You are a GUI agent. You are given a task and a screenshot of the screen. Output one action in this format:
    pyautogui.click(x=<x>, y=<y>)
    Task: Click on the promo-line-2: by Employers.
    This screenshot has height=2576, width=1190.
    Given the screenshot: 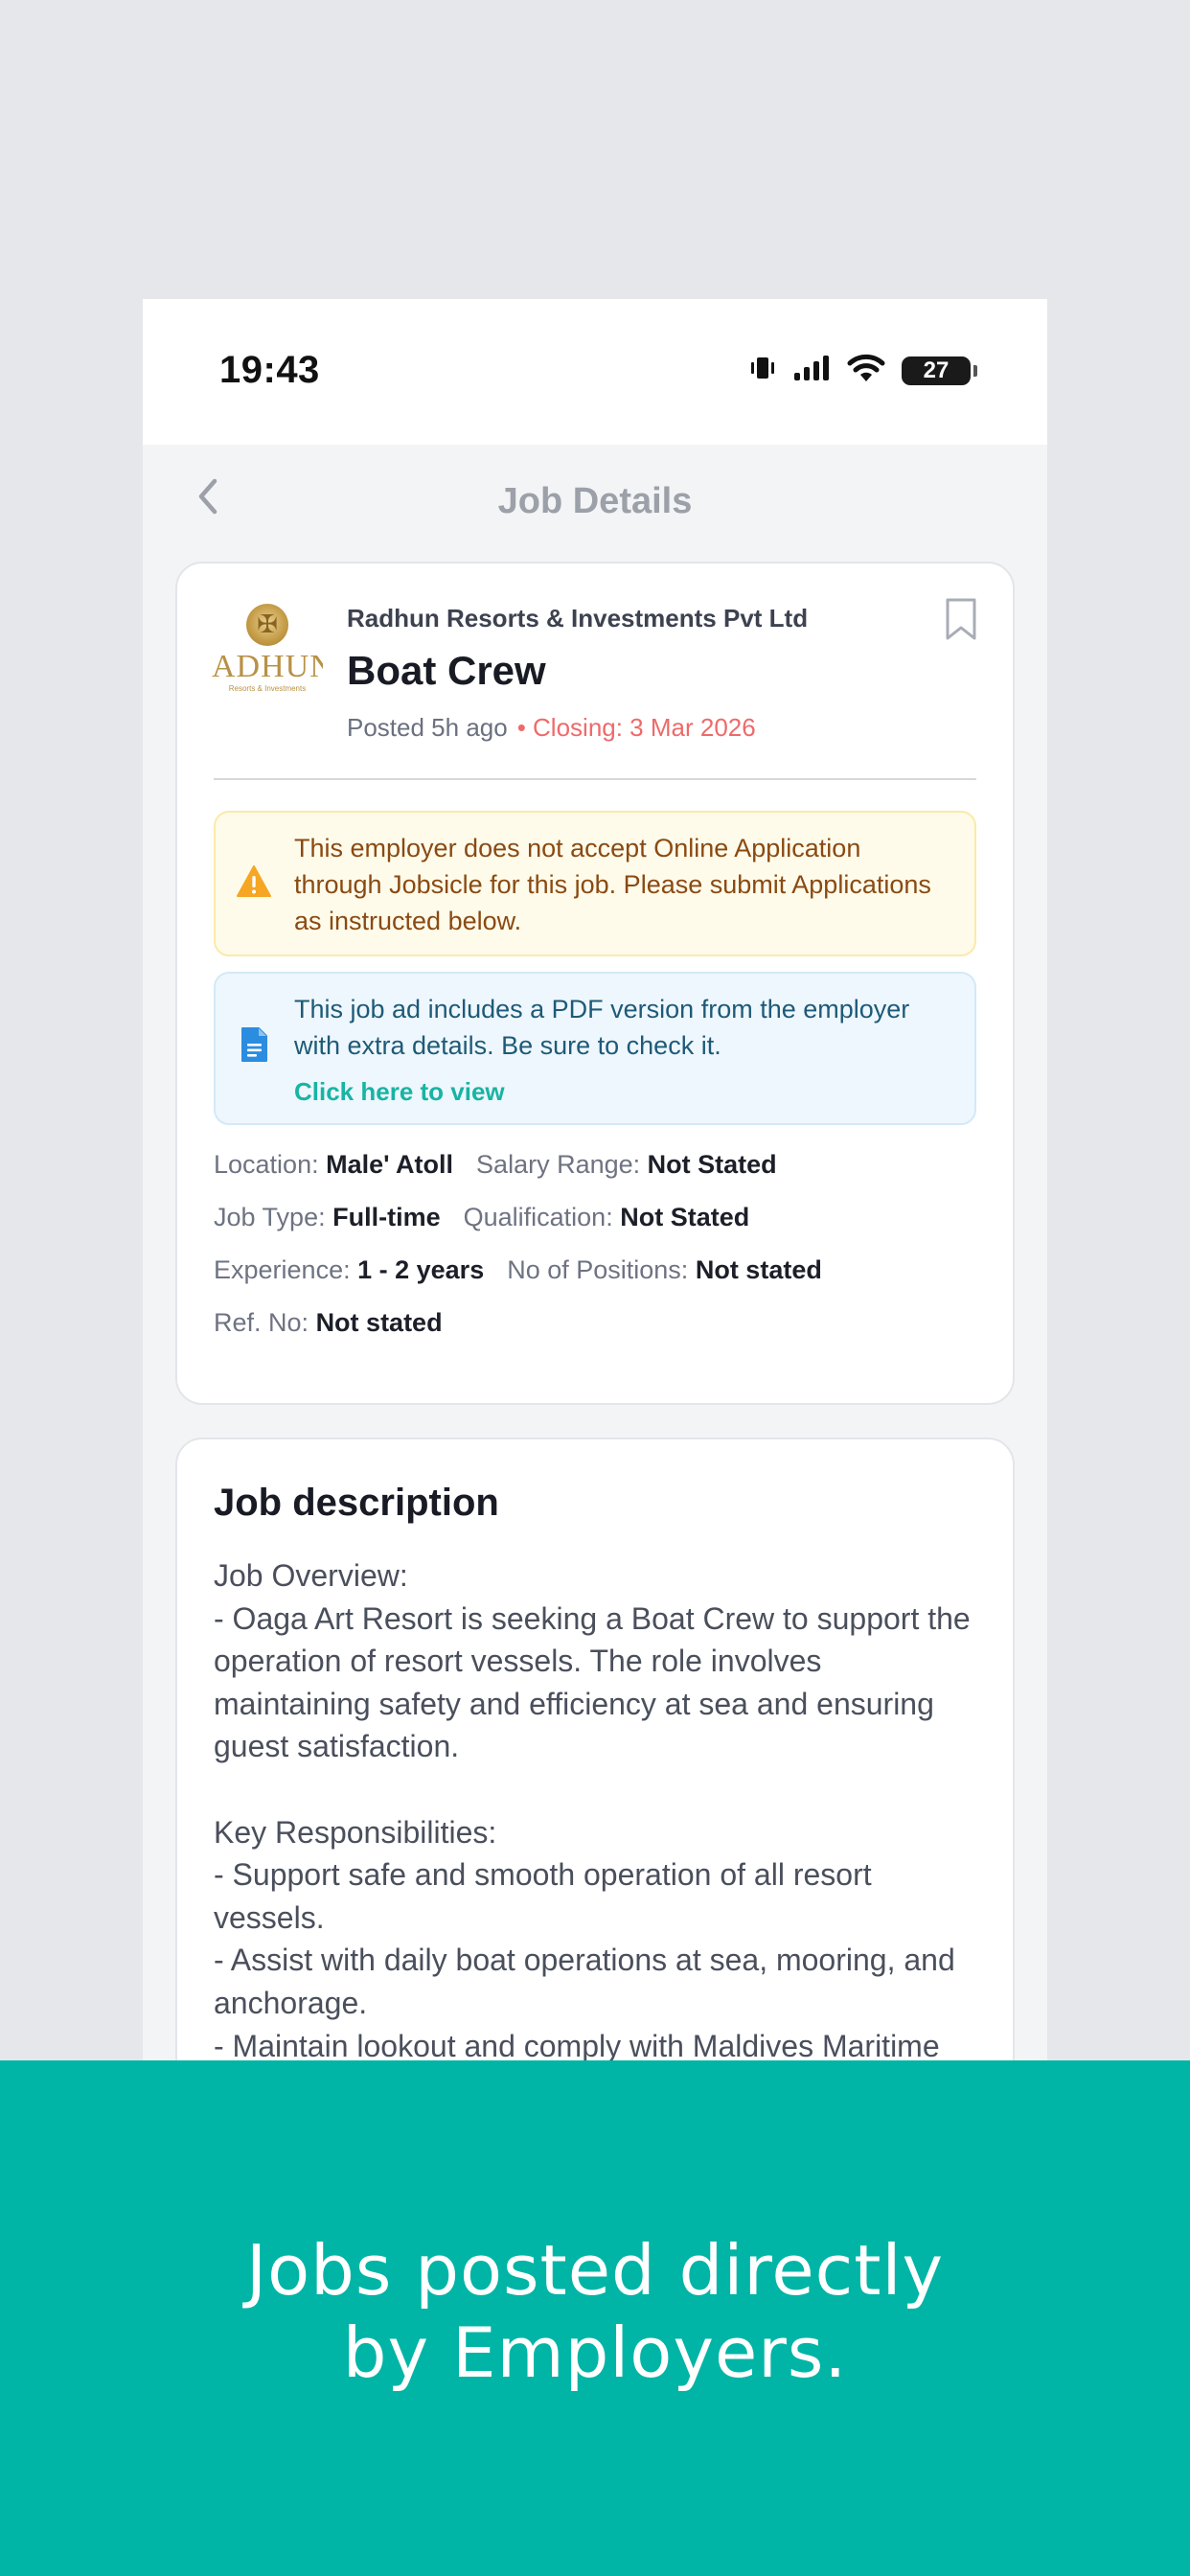 What is the action you would take?
    pyautogui.click(x=595, y=2352)
    